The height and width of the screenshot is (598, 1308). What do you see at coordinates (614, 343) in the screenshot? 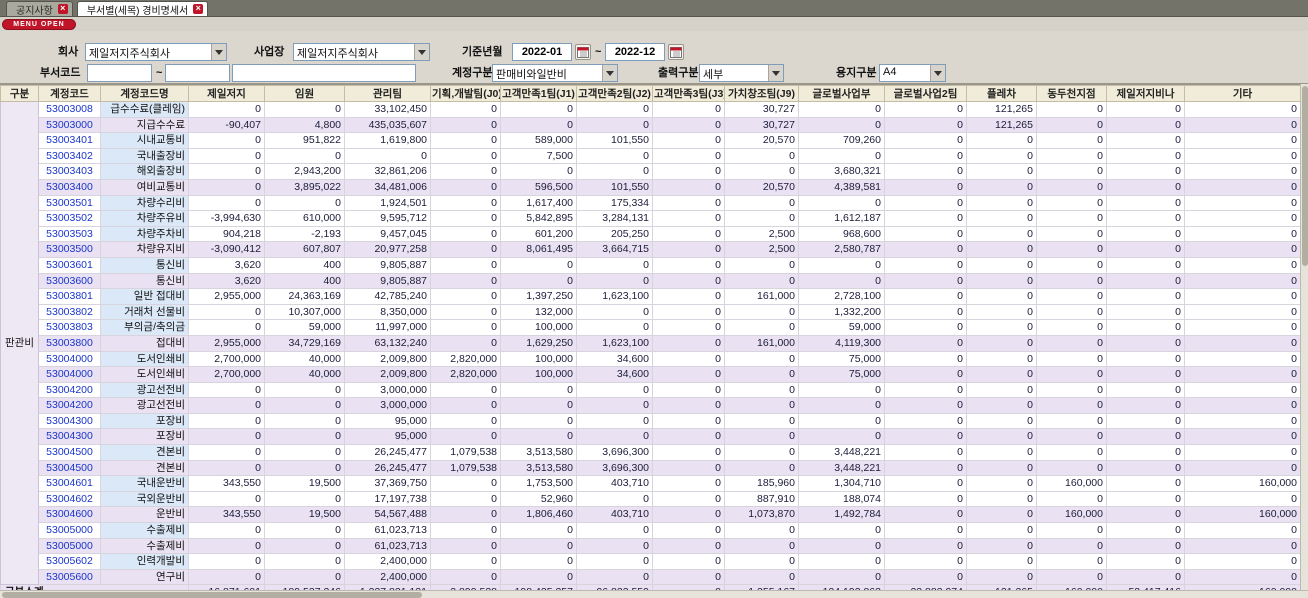
I see `cell-value: 1,623,100` at bounding box center [614, 343].